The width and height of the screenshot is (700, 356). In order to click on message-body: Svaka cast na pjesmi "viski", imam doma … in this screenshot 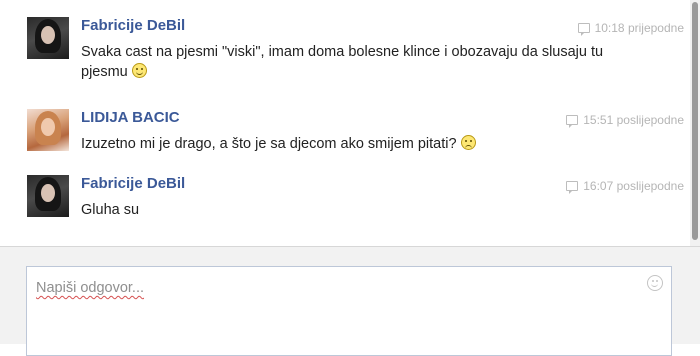, I will do `click(342, 62)`.